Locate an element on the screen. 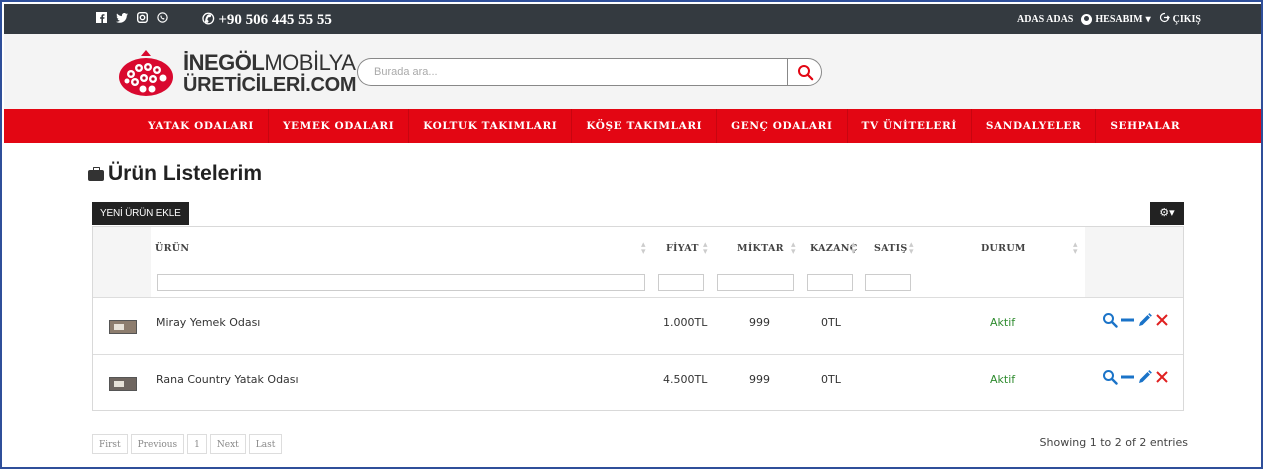 Image resolution: width=1263 pixels, height=469 pixels. last-page-button: Last is located at coordinates (265, 444).